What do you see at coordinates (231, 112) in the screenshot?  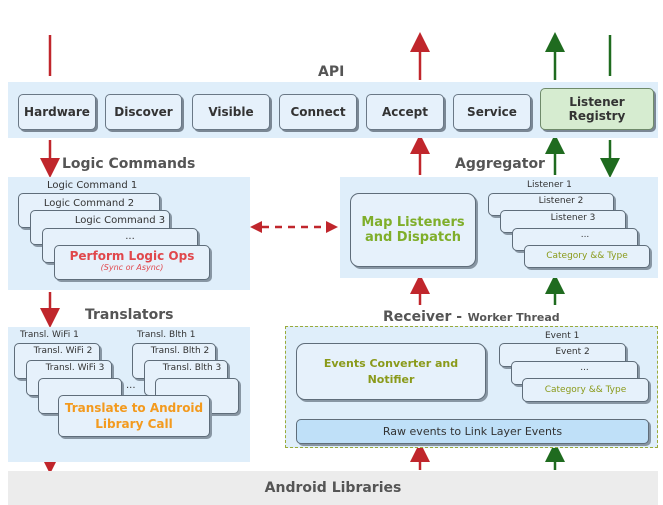 I see `visible-button: Visible` at bounding box center [231, 112].